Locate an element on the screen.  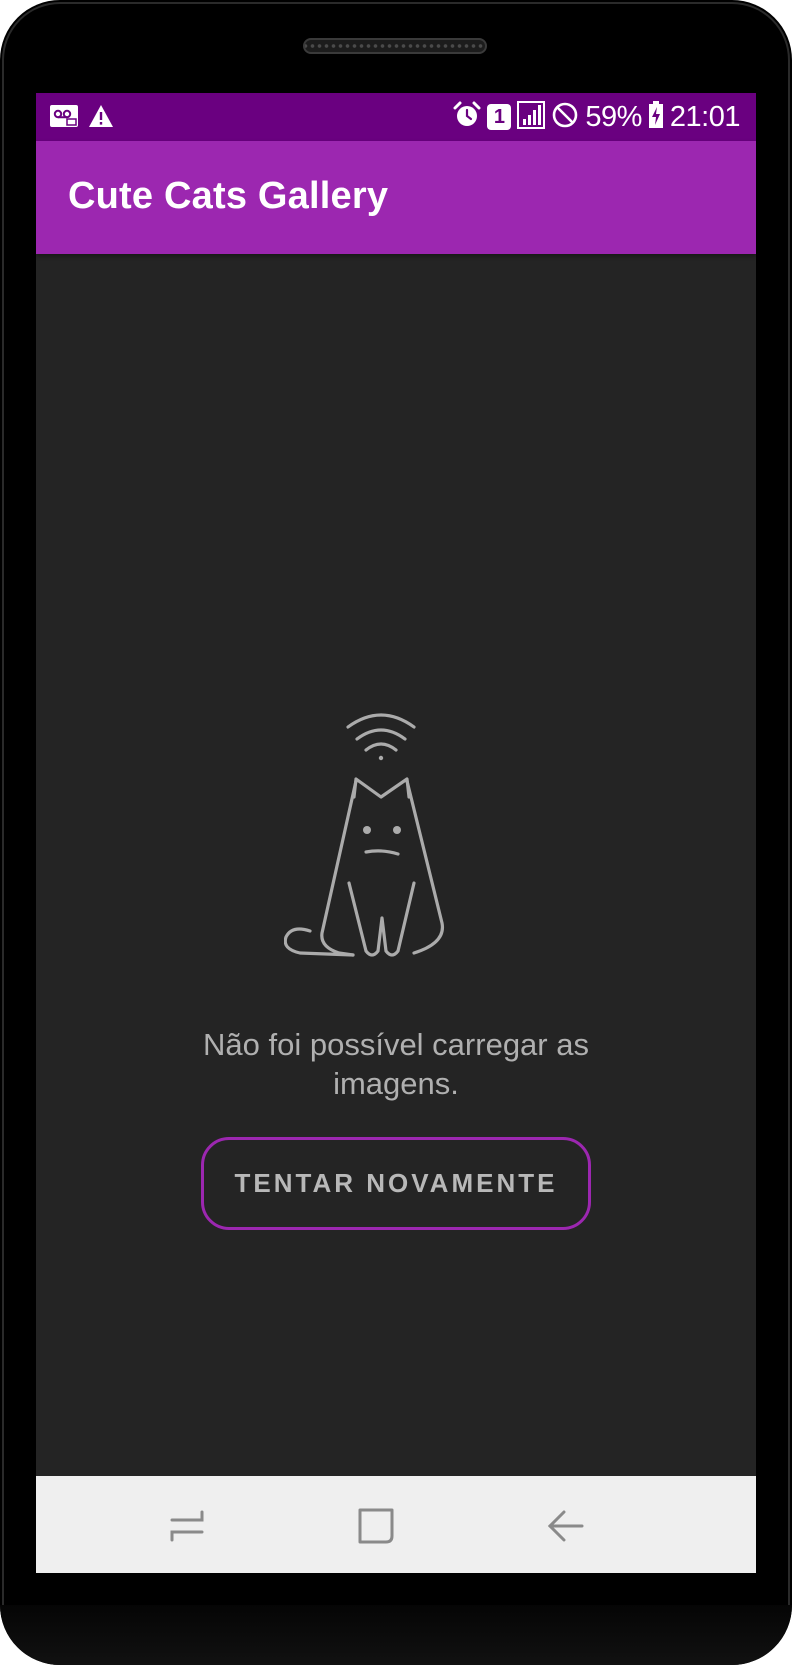
signal-arc-inner is located at coordinates (381, 747).